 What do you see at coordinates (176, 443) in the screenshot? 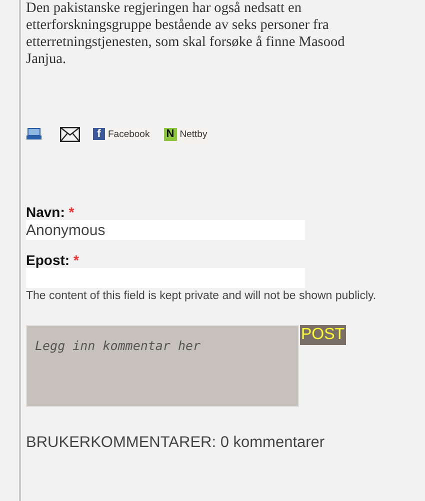
I see `comment-count: BRUKERKOMMENTARER: 0 kommentarer` at bounding box center [176, 443].